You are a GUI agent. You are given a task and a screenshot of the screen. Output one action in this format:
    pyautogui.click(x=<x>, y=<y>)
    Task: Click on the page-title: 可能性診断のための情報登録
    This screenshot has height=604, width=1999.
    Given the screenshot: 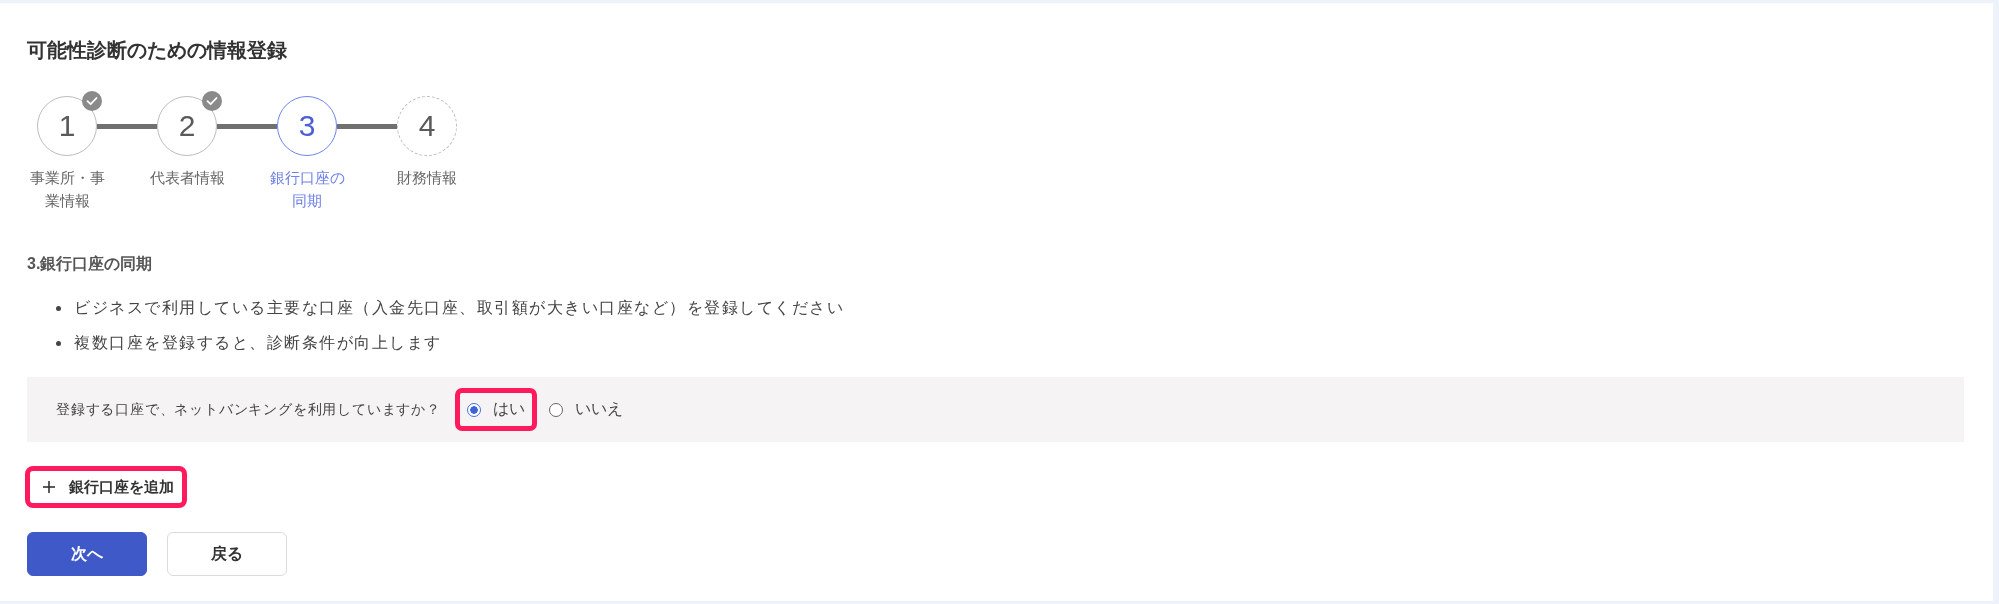 What is the action you would take?
    pyautogui.click(x=157, y=50)
    